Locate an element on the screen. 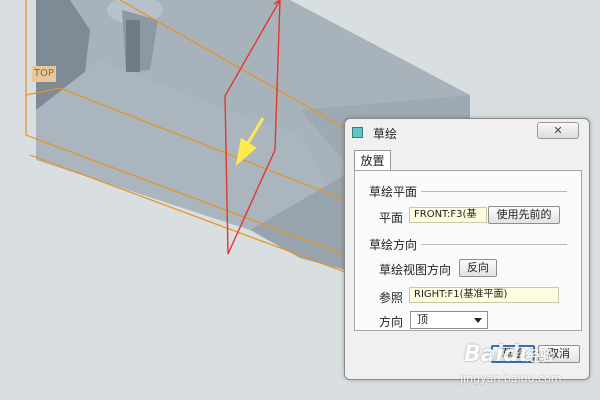 The height and width of the screenshot is (400, 600). view-direction-label: 草绘视图方向 is located at coordinates (415, 270).